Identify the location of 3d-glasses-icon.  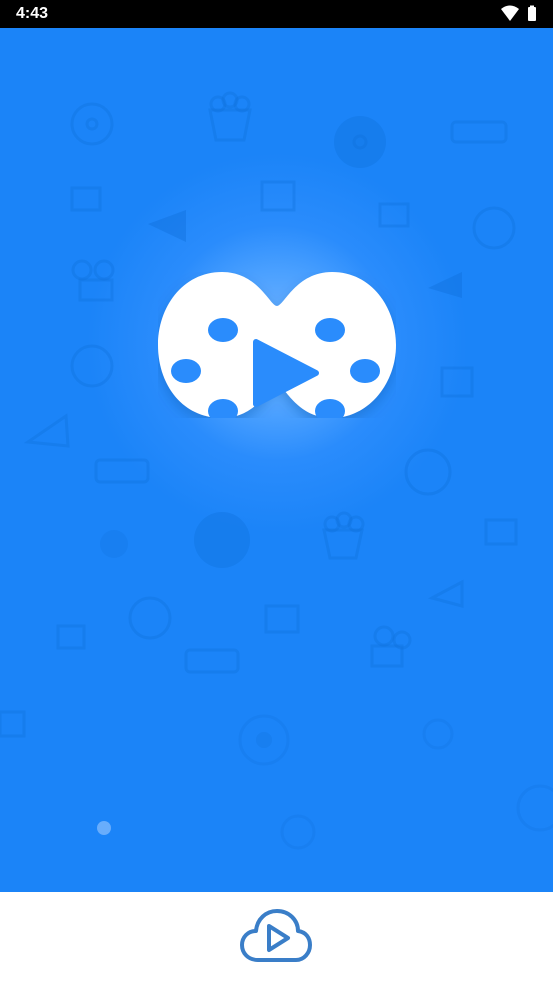
(479, 132).